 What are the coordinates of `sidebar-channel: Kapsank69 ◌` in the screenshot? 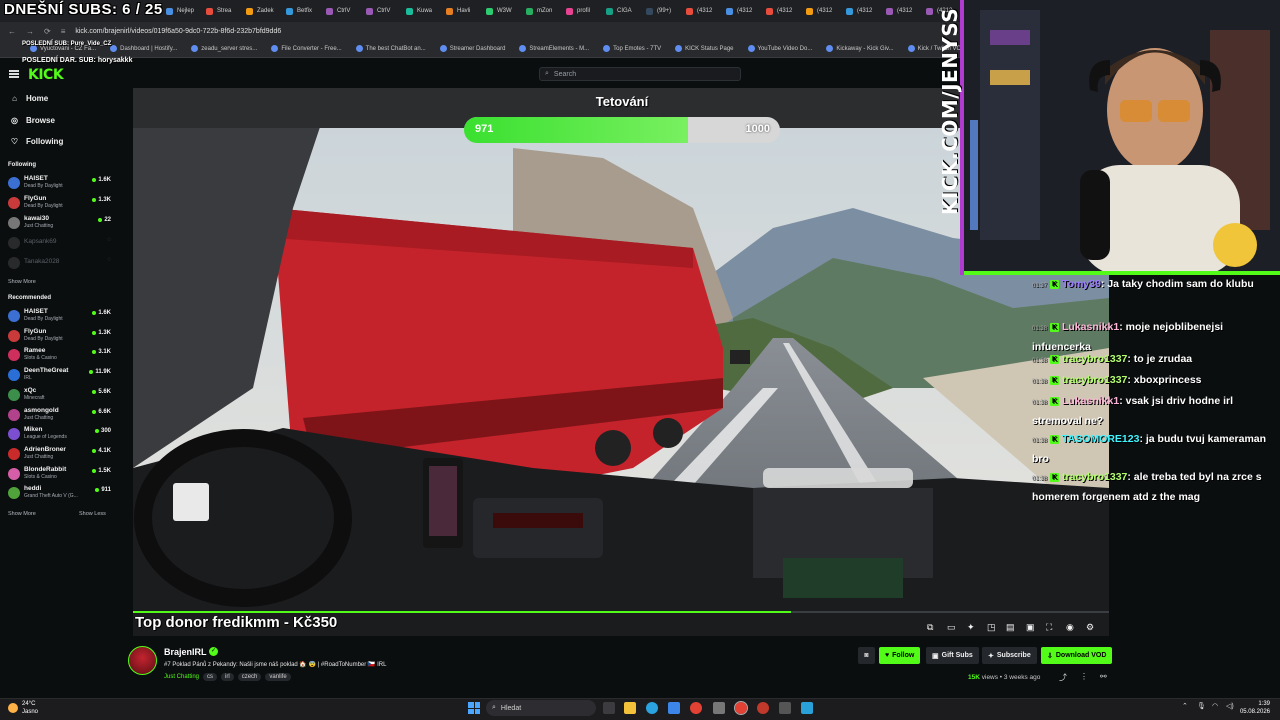 It's located at (59, 243).